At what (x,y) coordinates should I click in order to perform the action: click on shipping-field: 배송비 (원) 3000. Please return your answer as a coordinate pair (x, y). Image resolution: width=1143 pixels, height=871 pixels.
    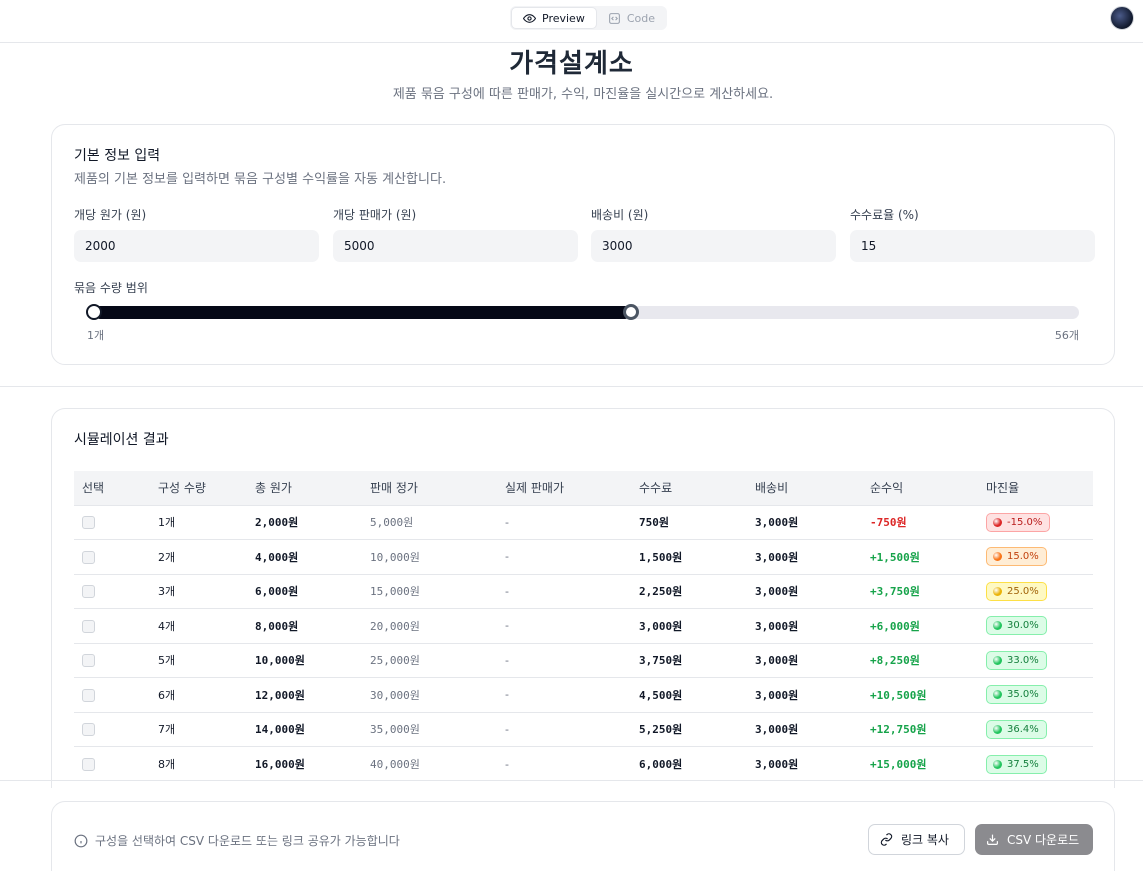
    Looking at the image, I should click on (713, 234).